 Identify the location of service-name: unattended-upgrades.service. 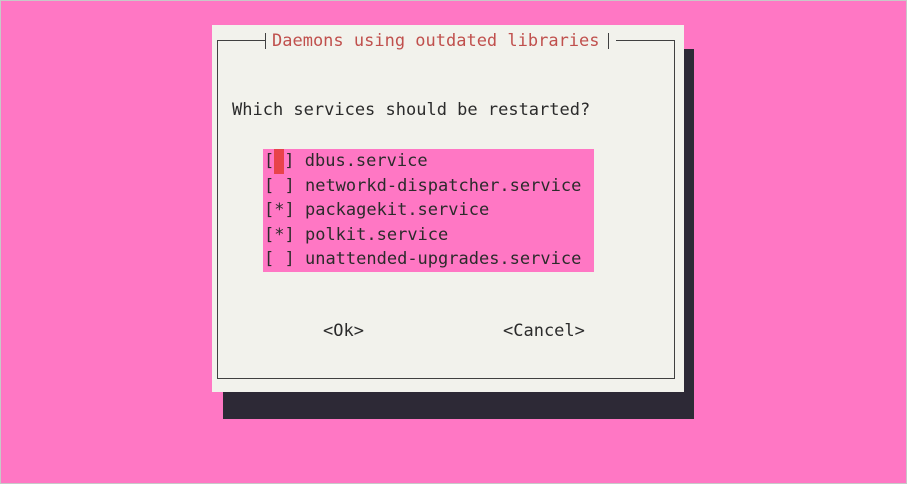
(443, 259).